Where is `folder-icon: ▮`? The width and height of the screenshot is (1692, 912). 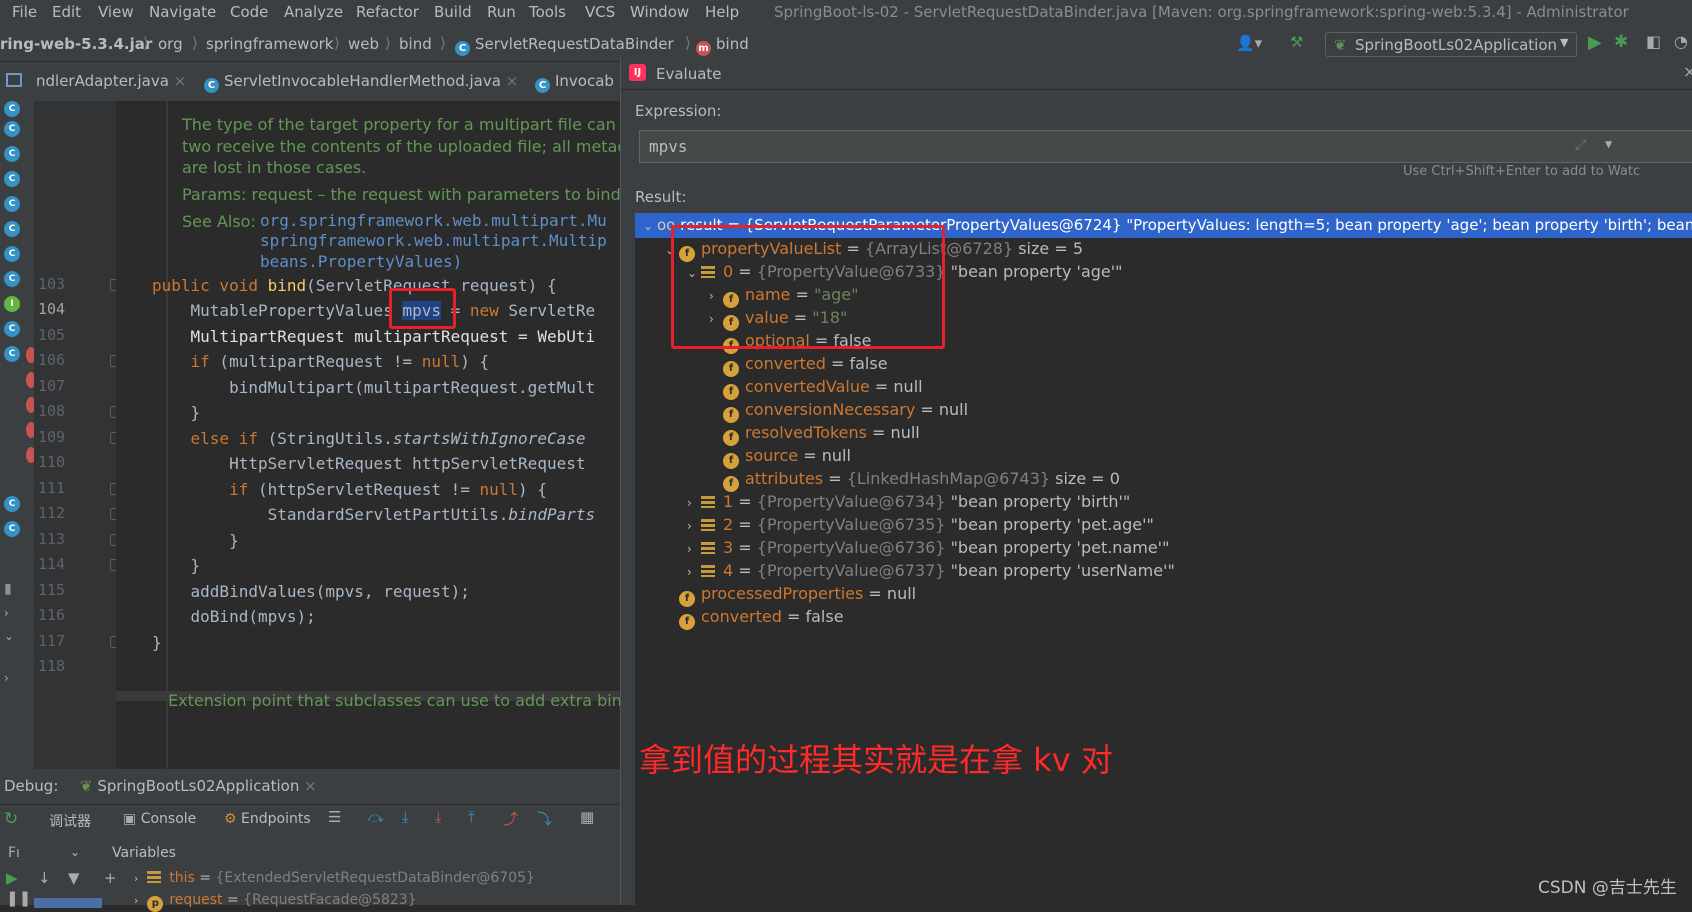 folder-icon: ▮ is located at coordinates (8, 589).